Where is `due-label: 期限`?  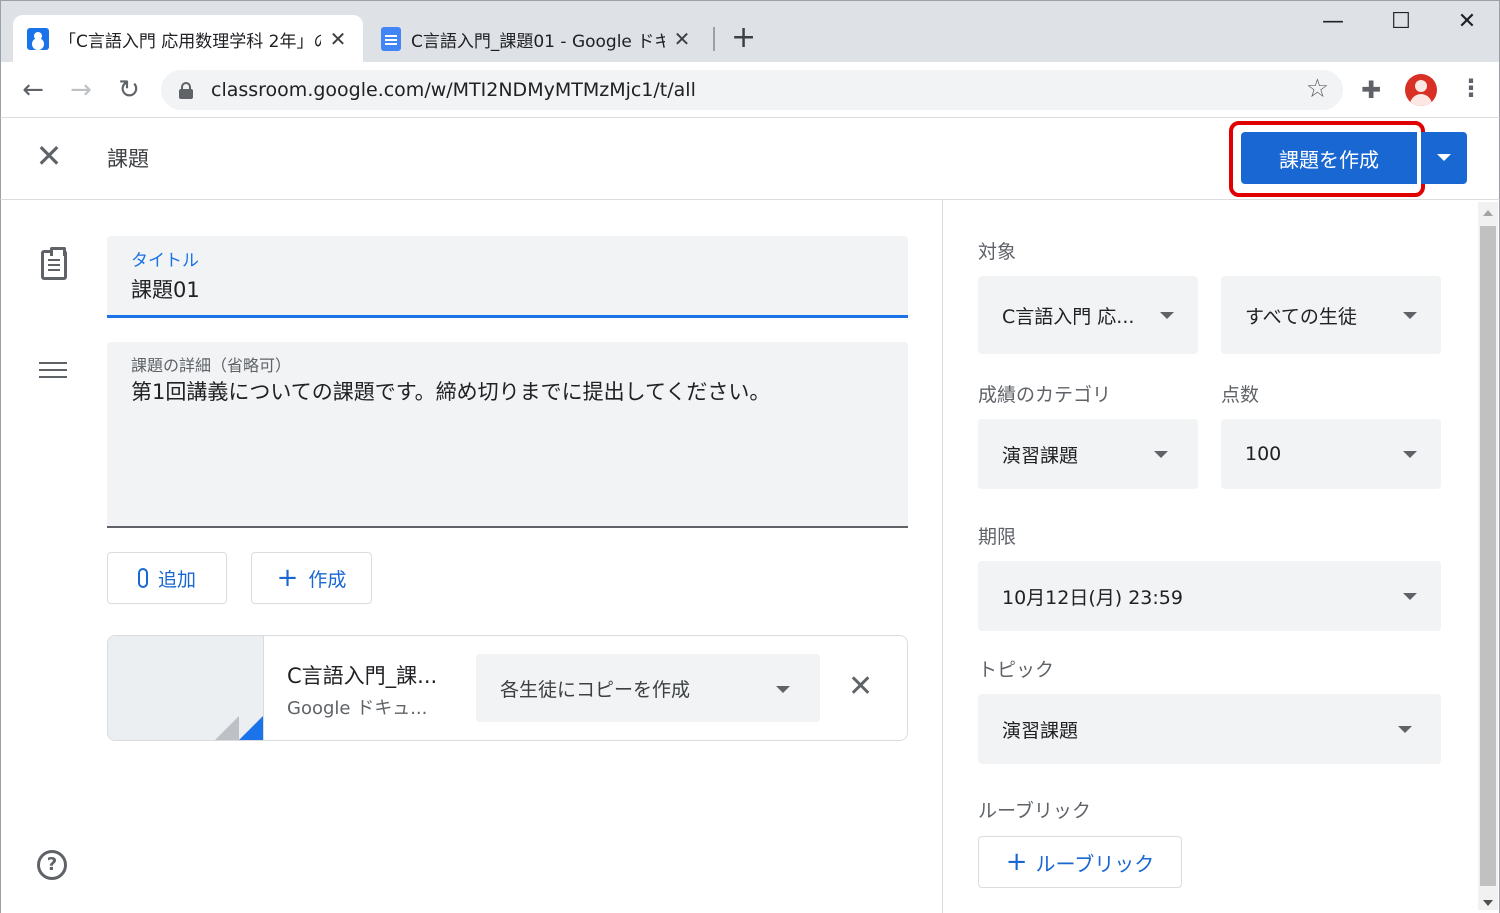
due-label: 期限 is located at coordinates (997, 537).